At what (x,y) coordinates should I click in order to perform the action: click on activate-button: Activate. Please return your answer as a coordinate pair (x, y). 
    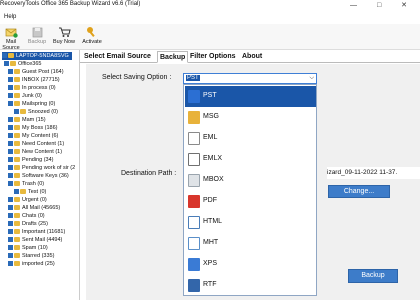
    Looking at the image, I should click on (92, 38).